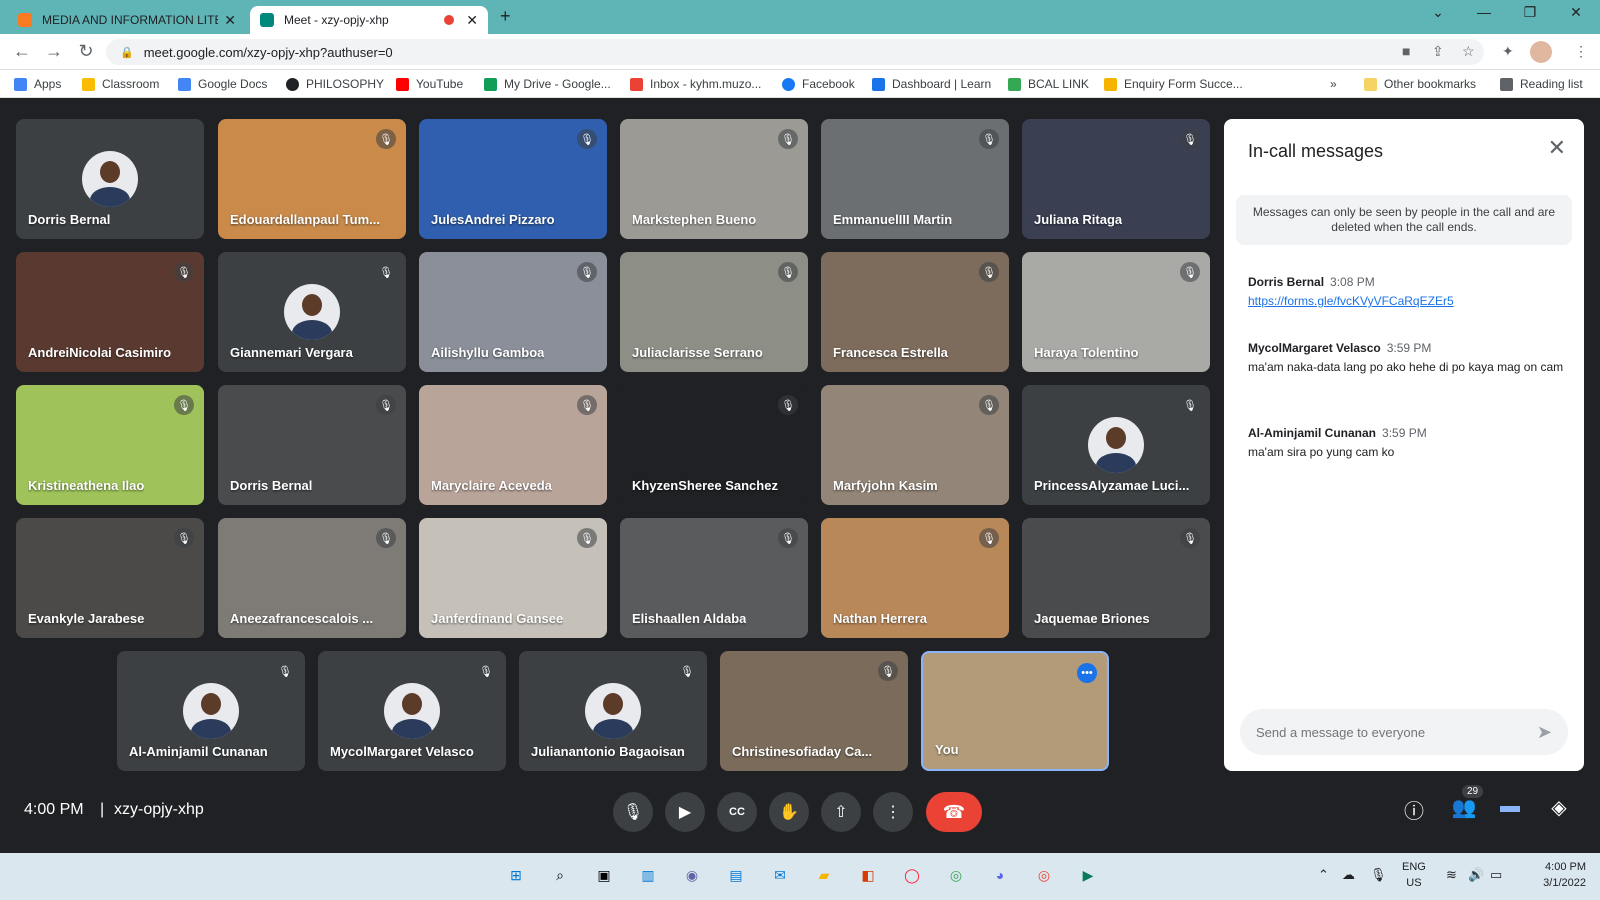  I want to click on participant-tile: Dorris Bernal, so click(110, 179).